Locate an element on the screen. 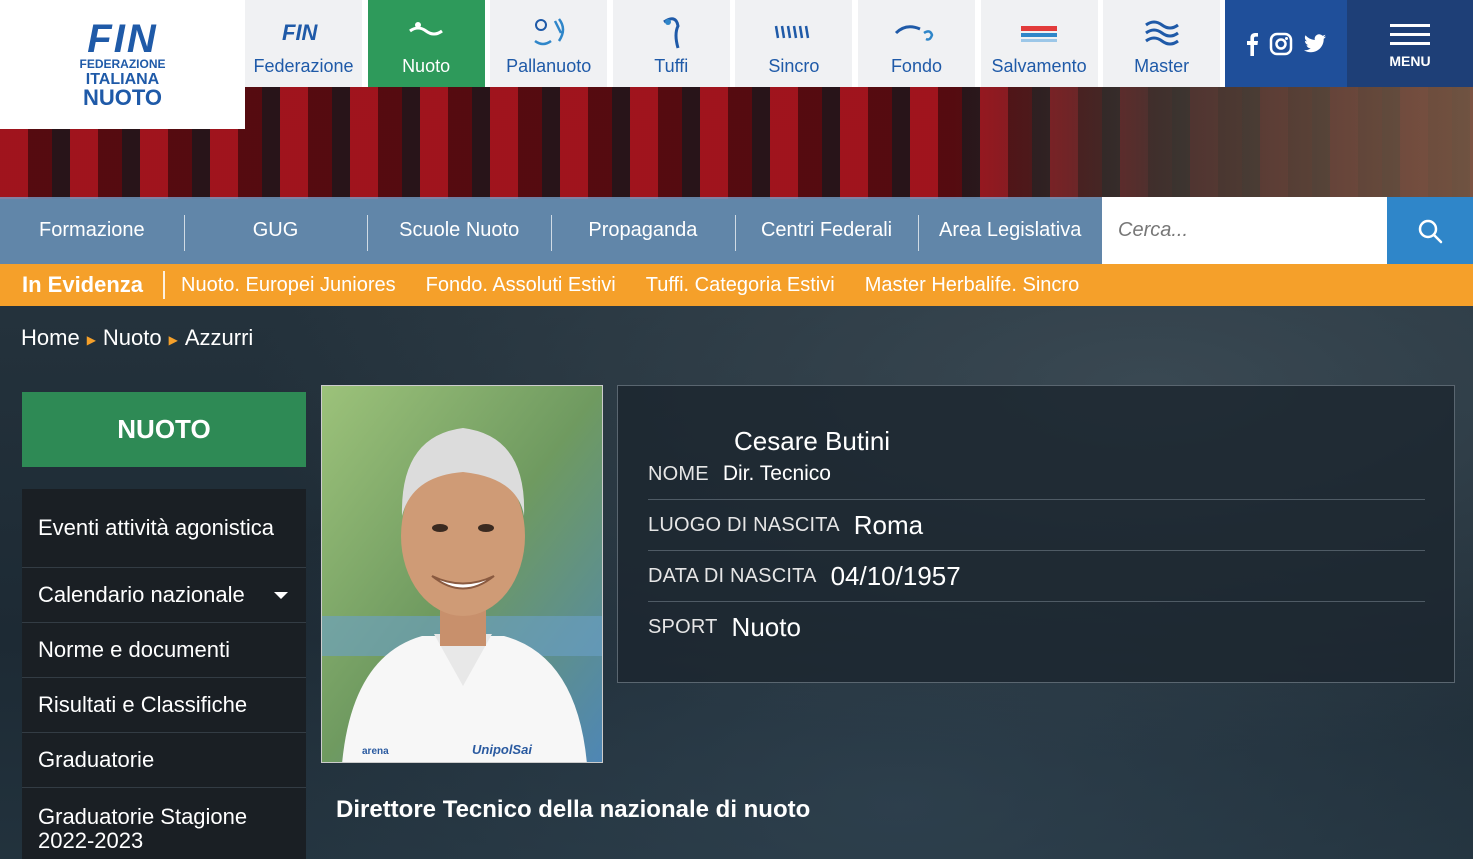 The height and width of the screenshot is (859, 1473). in-evidenza-title: In Evidenza is located at coordinates (83, 285).